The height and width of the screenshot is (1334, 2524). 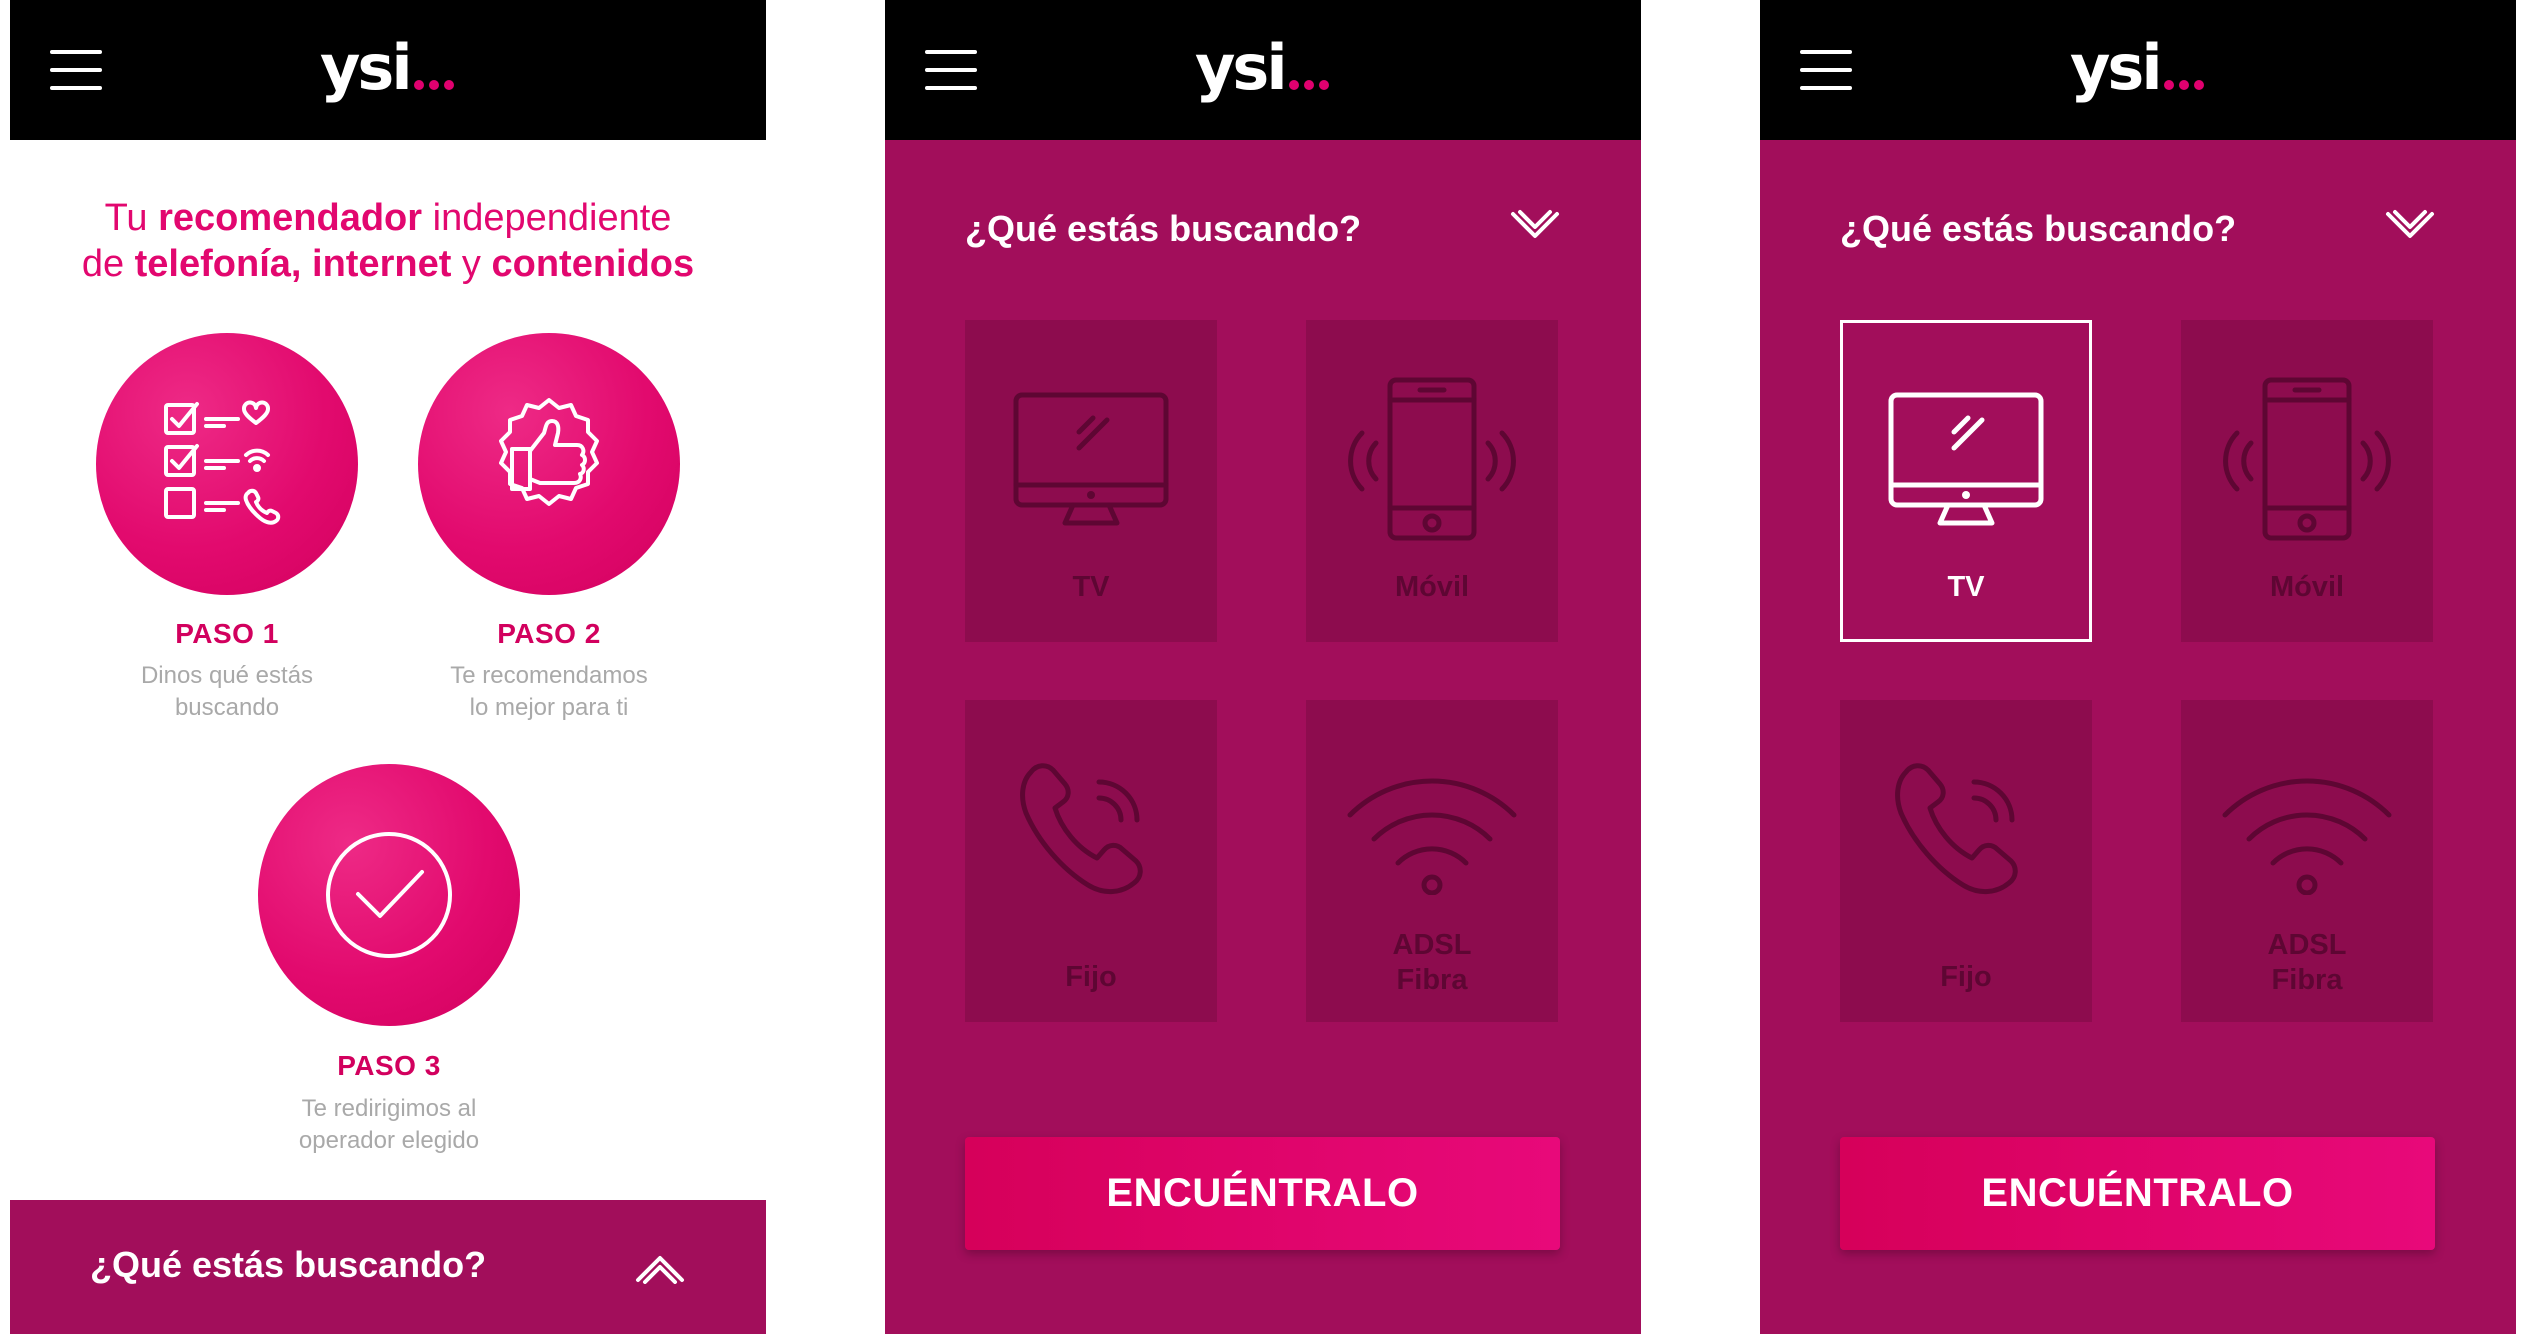 I want to click on step-2-title: PASO 2, so click(x=549, y=633).